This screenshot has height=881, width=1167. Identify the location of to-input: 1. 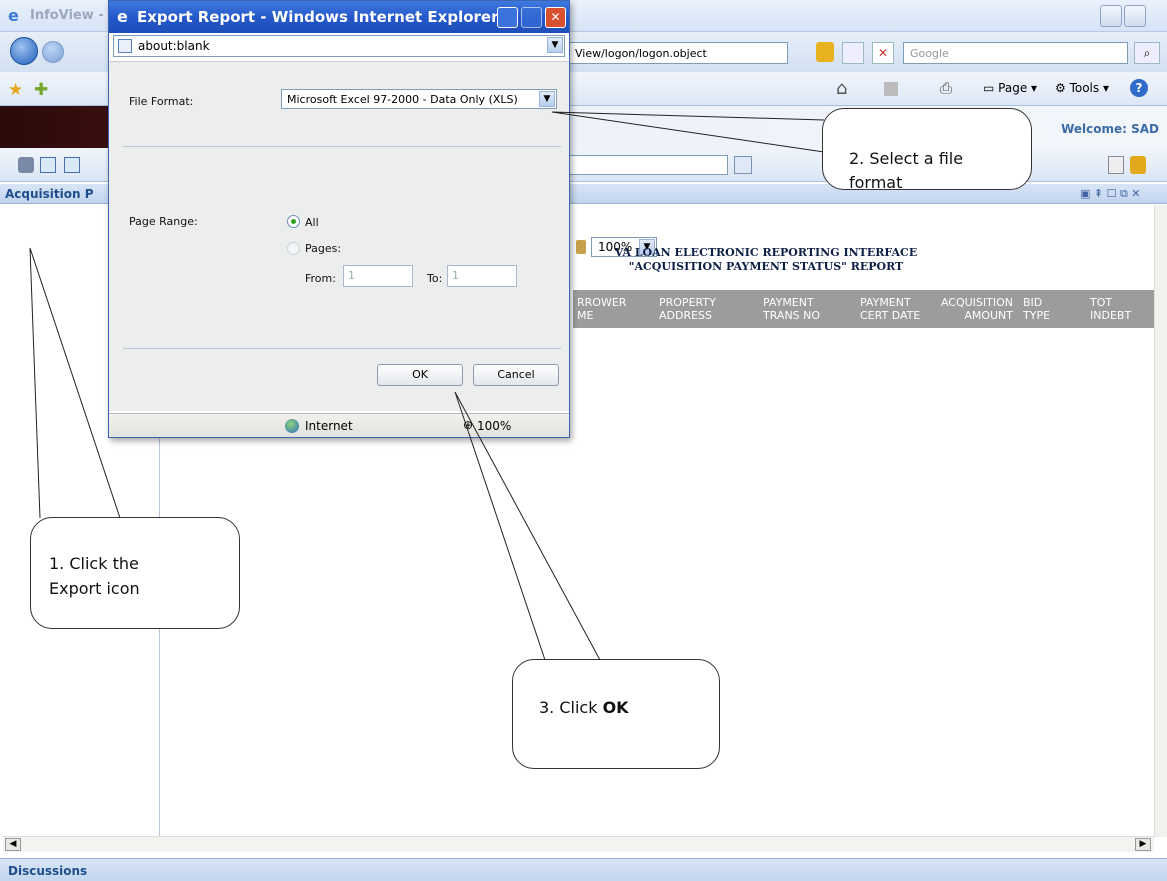
(482, 276).